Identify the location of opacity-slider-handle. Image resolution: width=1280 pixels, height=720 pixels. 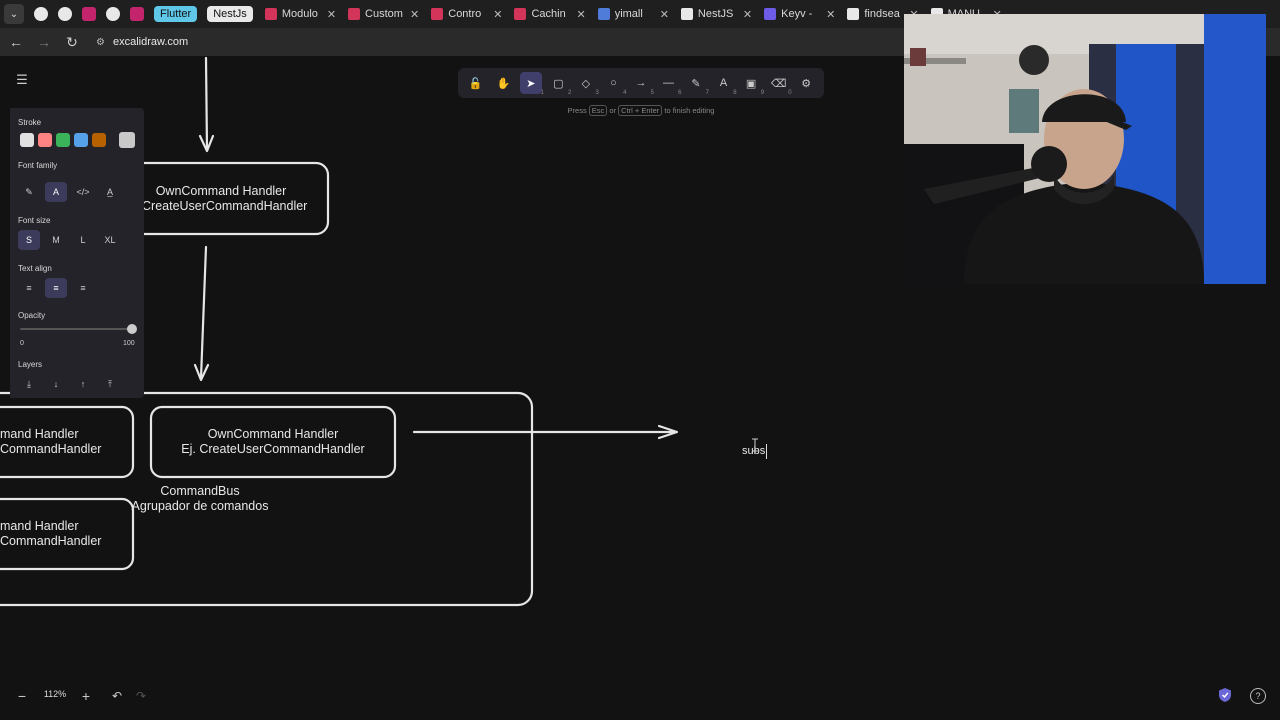
(132, 329).